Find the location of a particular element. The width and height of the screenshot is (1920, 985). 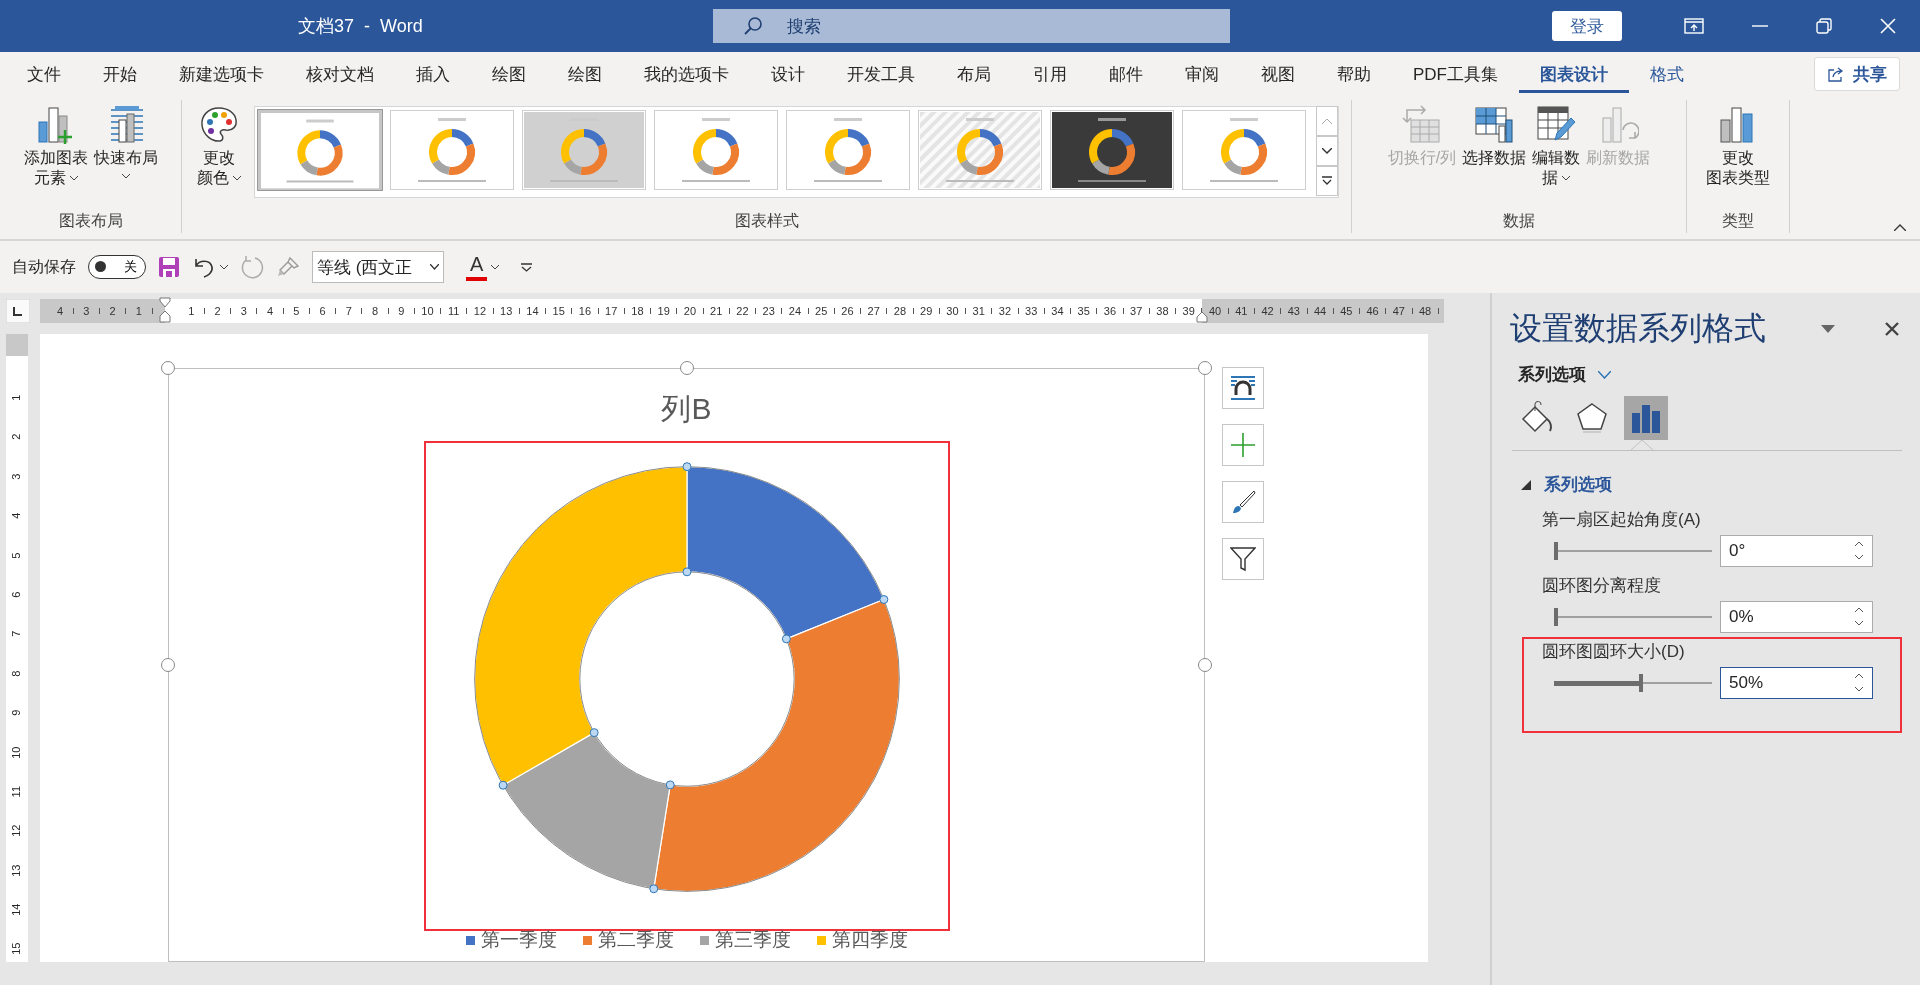

scroll-down-button is located at coordinates (1327, 151).